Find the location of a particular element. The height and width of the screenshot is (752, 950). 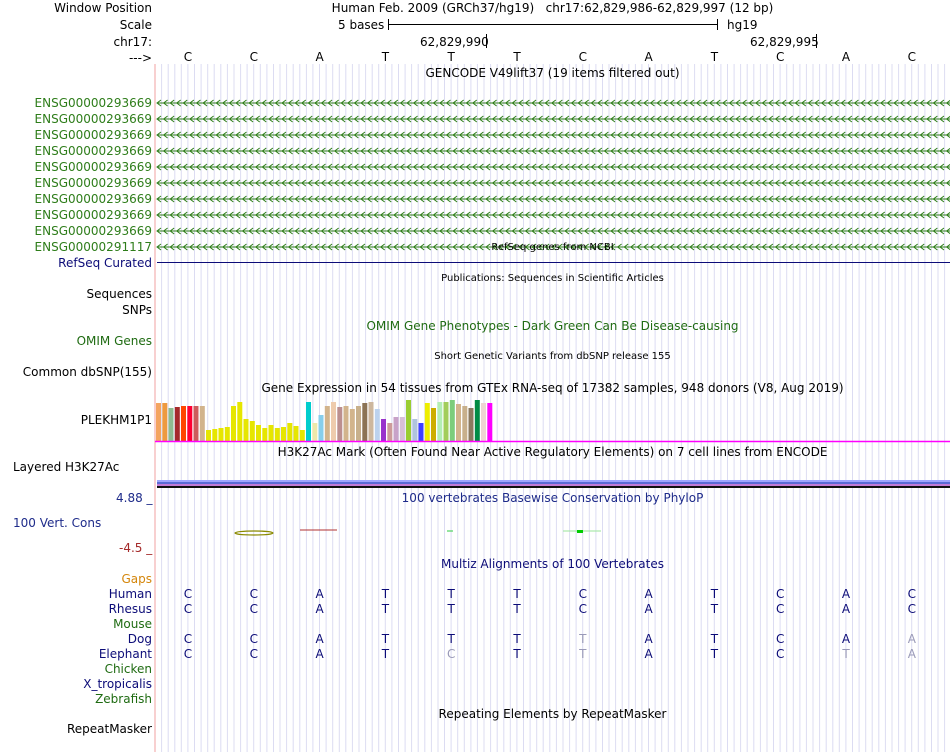

multiz-species-label: X_tropicalis is located at coordinates (76, 684).